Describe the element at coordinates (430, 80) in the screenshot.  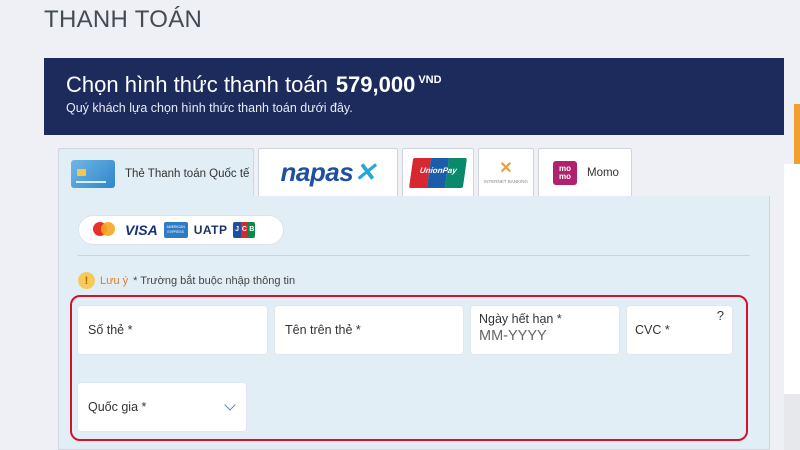
I see `payment-currency: VND` at that location.